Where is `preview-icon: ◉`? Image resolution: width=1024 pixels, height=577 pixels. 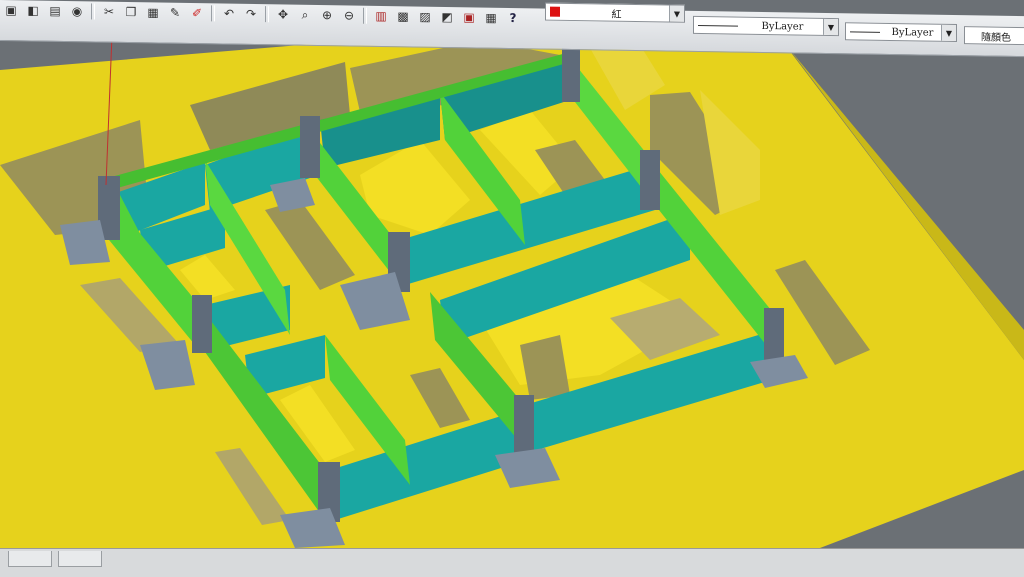
preview-icon: ◉ is located at coordinates (77, 11).